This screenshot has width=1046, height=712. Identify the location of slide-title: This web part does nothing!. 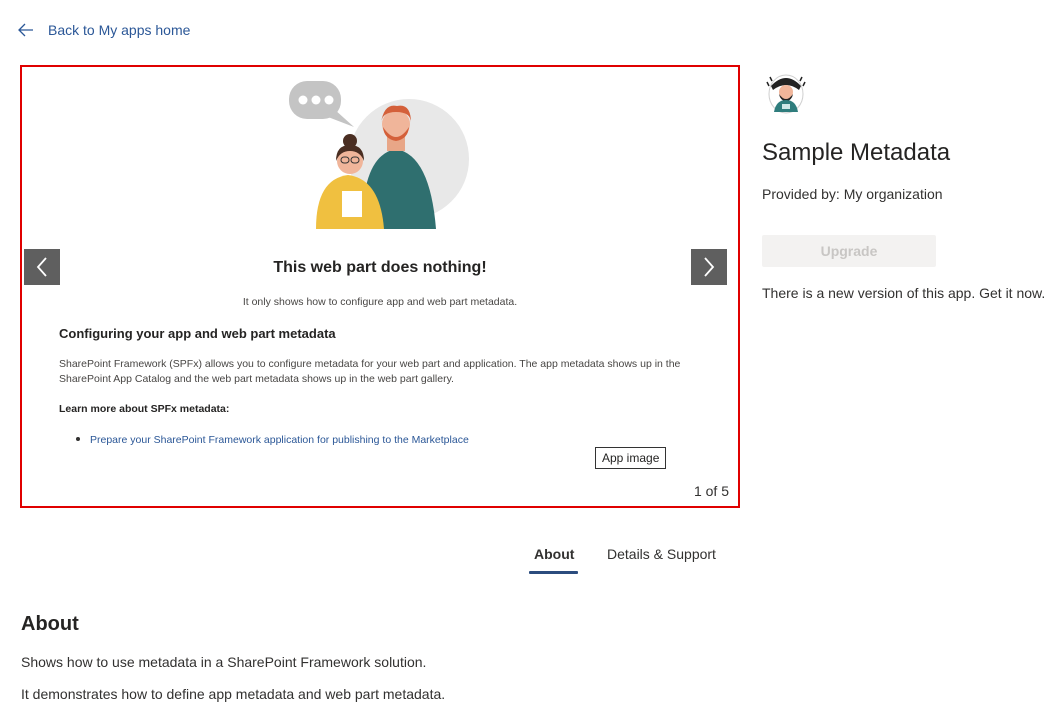
(380, 267).